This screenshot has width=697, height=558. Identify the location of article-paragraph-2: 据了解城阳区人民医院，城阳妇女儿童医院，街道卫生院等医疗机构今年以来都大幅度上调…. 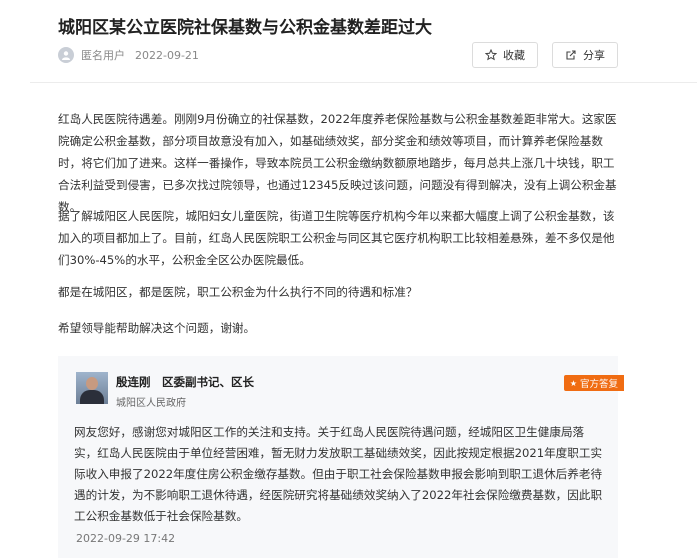
(336, 238).